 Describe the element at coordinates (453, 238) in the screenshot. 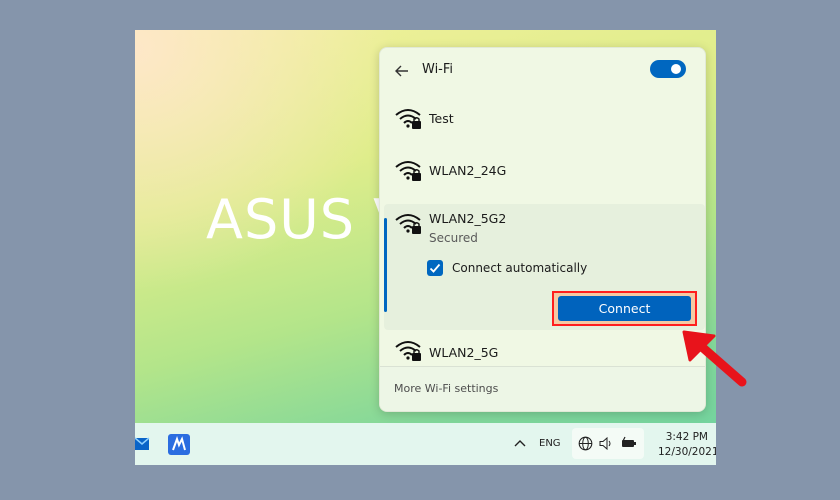

I see `network-security-status: Secured` at that location.